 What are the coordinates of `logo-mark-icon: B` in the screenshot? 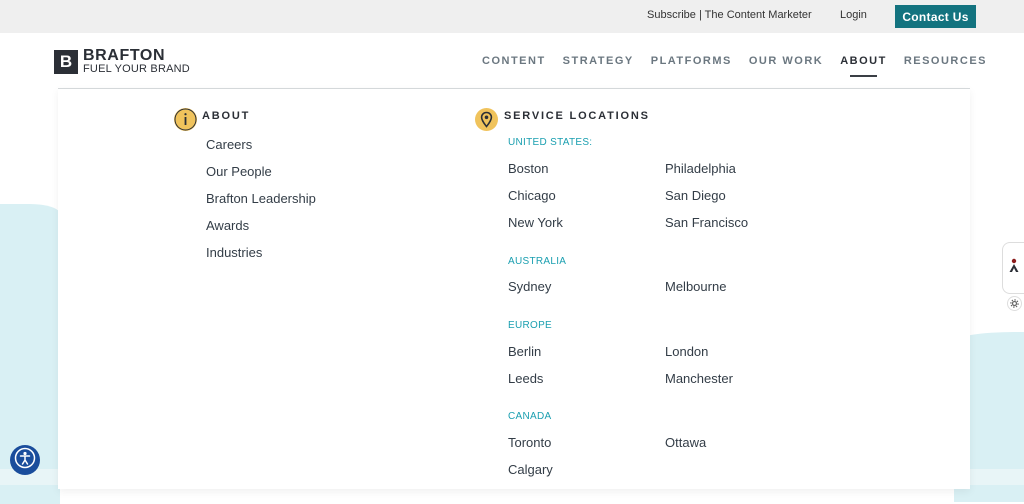 It's located at (66, 61).